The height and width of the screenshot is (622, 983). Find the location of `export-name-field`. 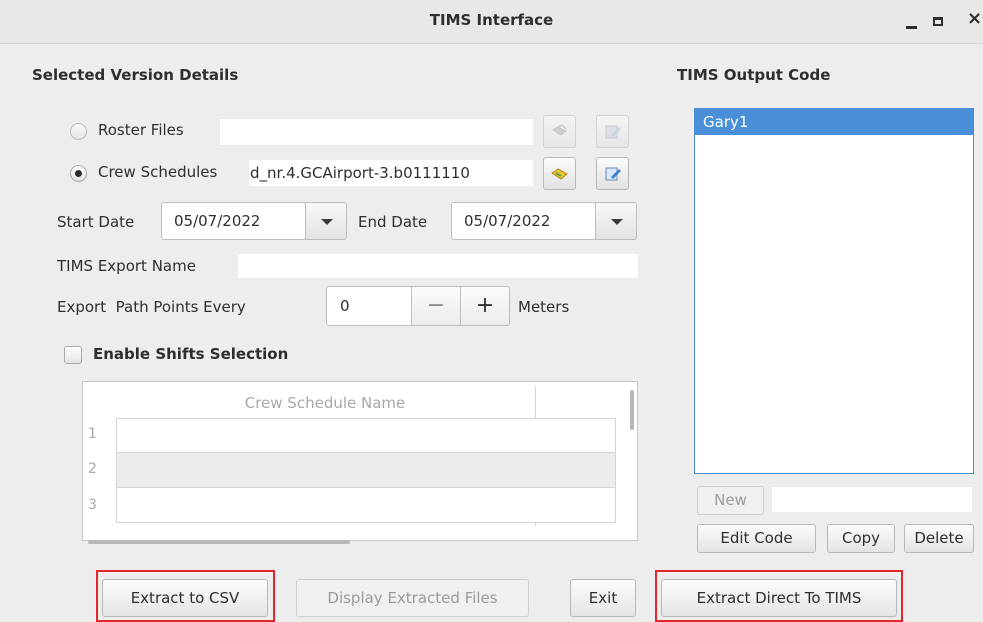

export-name-field is located at coordinates (438, 266).